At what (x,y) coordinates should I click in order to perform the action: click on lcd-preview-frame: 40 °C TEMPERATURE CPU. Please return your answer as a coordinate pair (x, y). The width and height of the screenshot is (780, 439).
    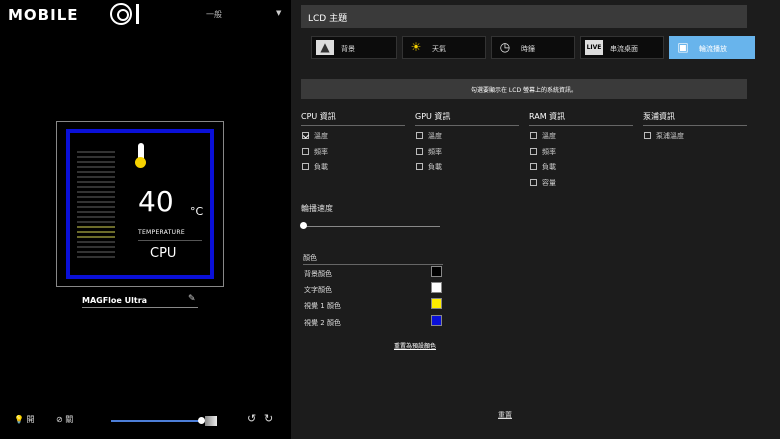
    Looking at the image, I should click on (140, 204).